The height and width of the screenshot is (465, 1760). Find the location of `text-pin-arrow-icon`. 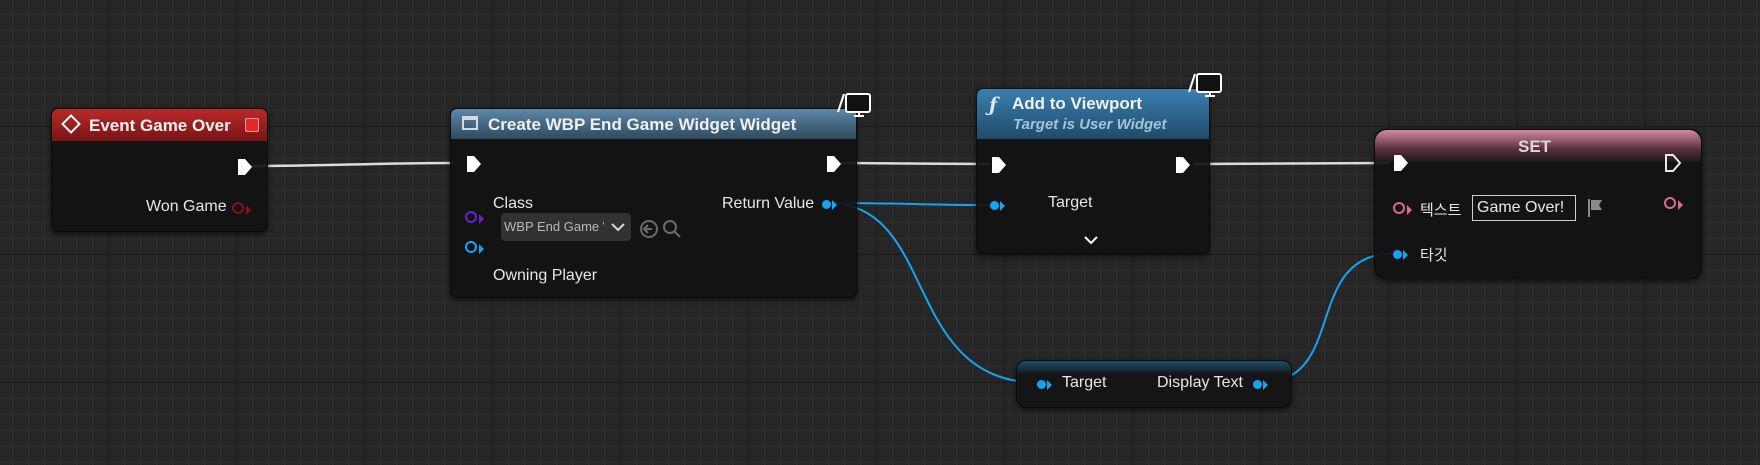

text-pin-arrow-icon is located at coordinates (1409, 210).